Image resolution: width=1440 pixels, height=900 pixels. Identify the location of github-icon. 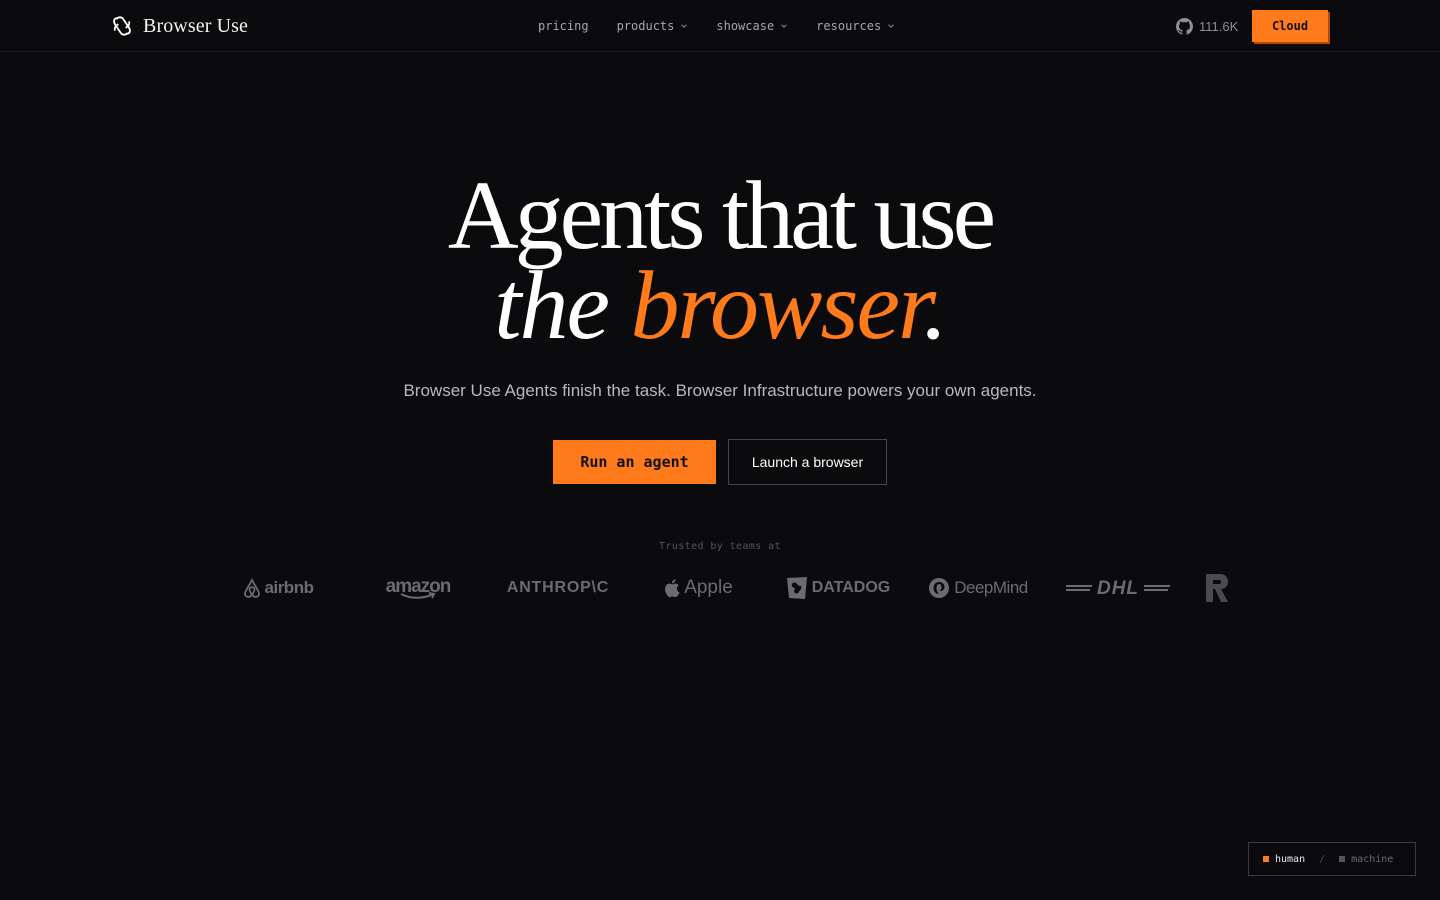
(1184, 26).